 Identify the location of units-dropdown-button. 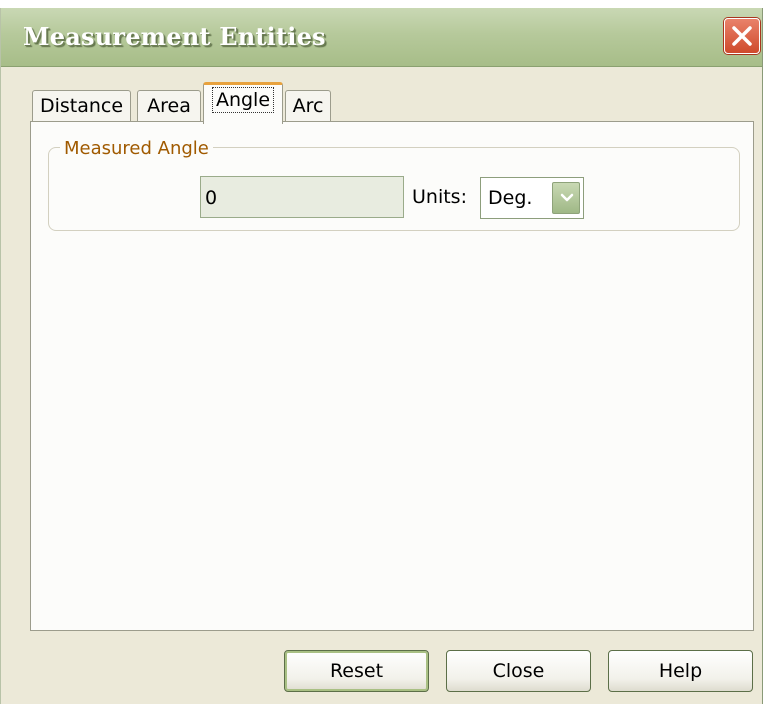
(566, 198).